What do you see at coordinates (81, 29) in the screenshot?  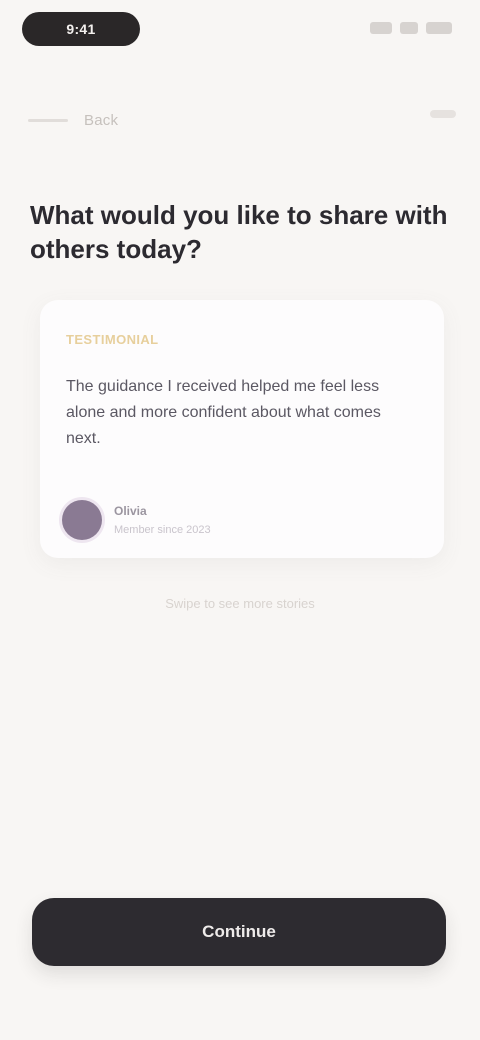 I see `status-time: 9:41` at bounding box center [81, 29].